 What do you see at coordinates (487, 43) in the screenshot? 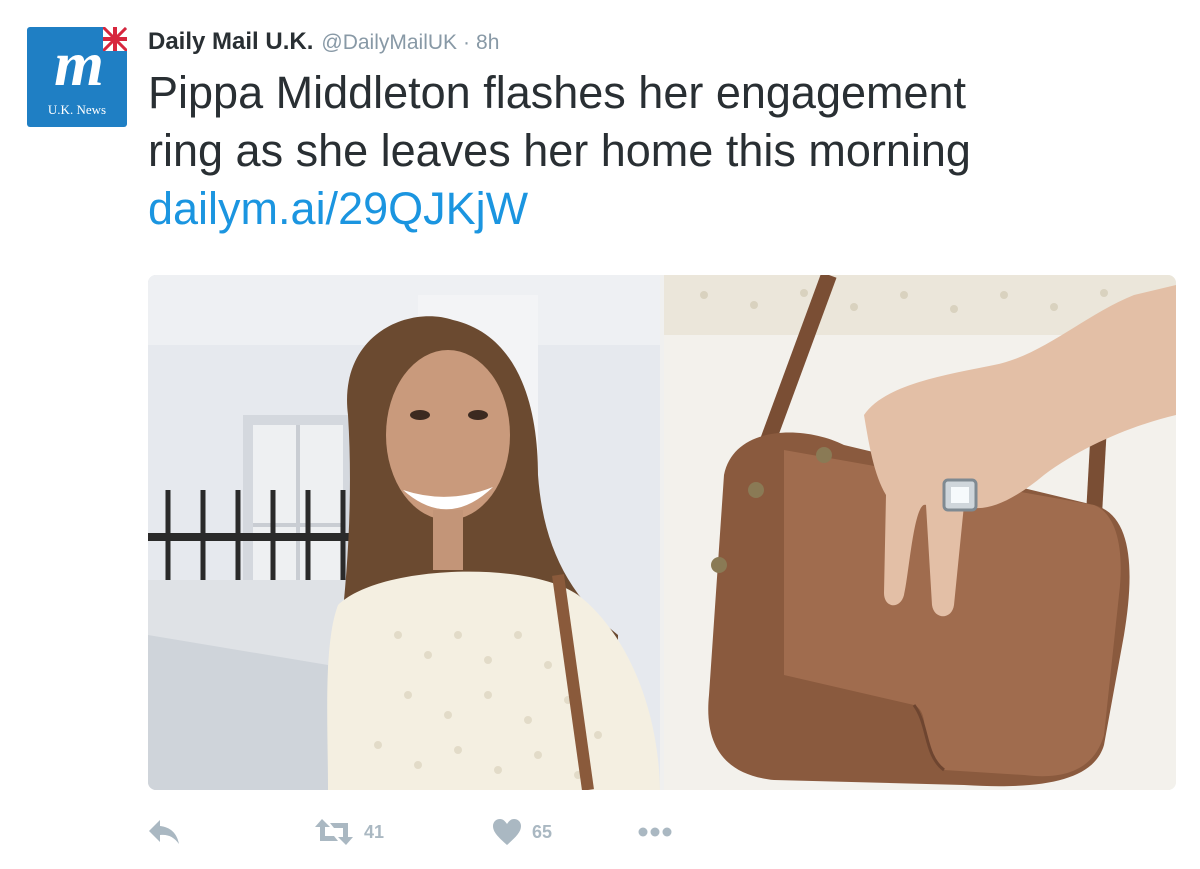
I see `tweet-timestamp: 8h` at bounding box center [487, 43].